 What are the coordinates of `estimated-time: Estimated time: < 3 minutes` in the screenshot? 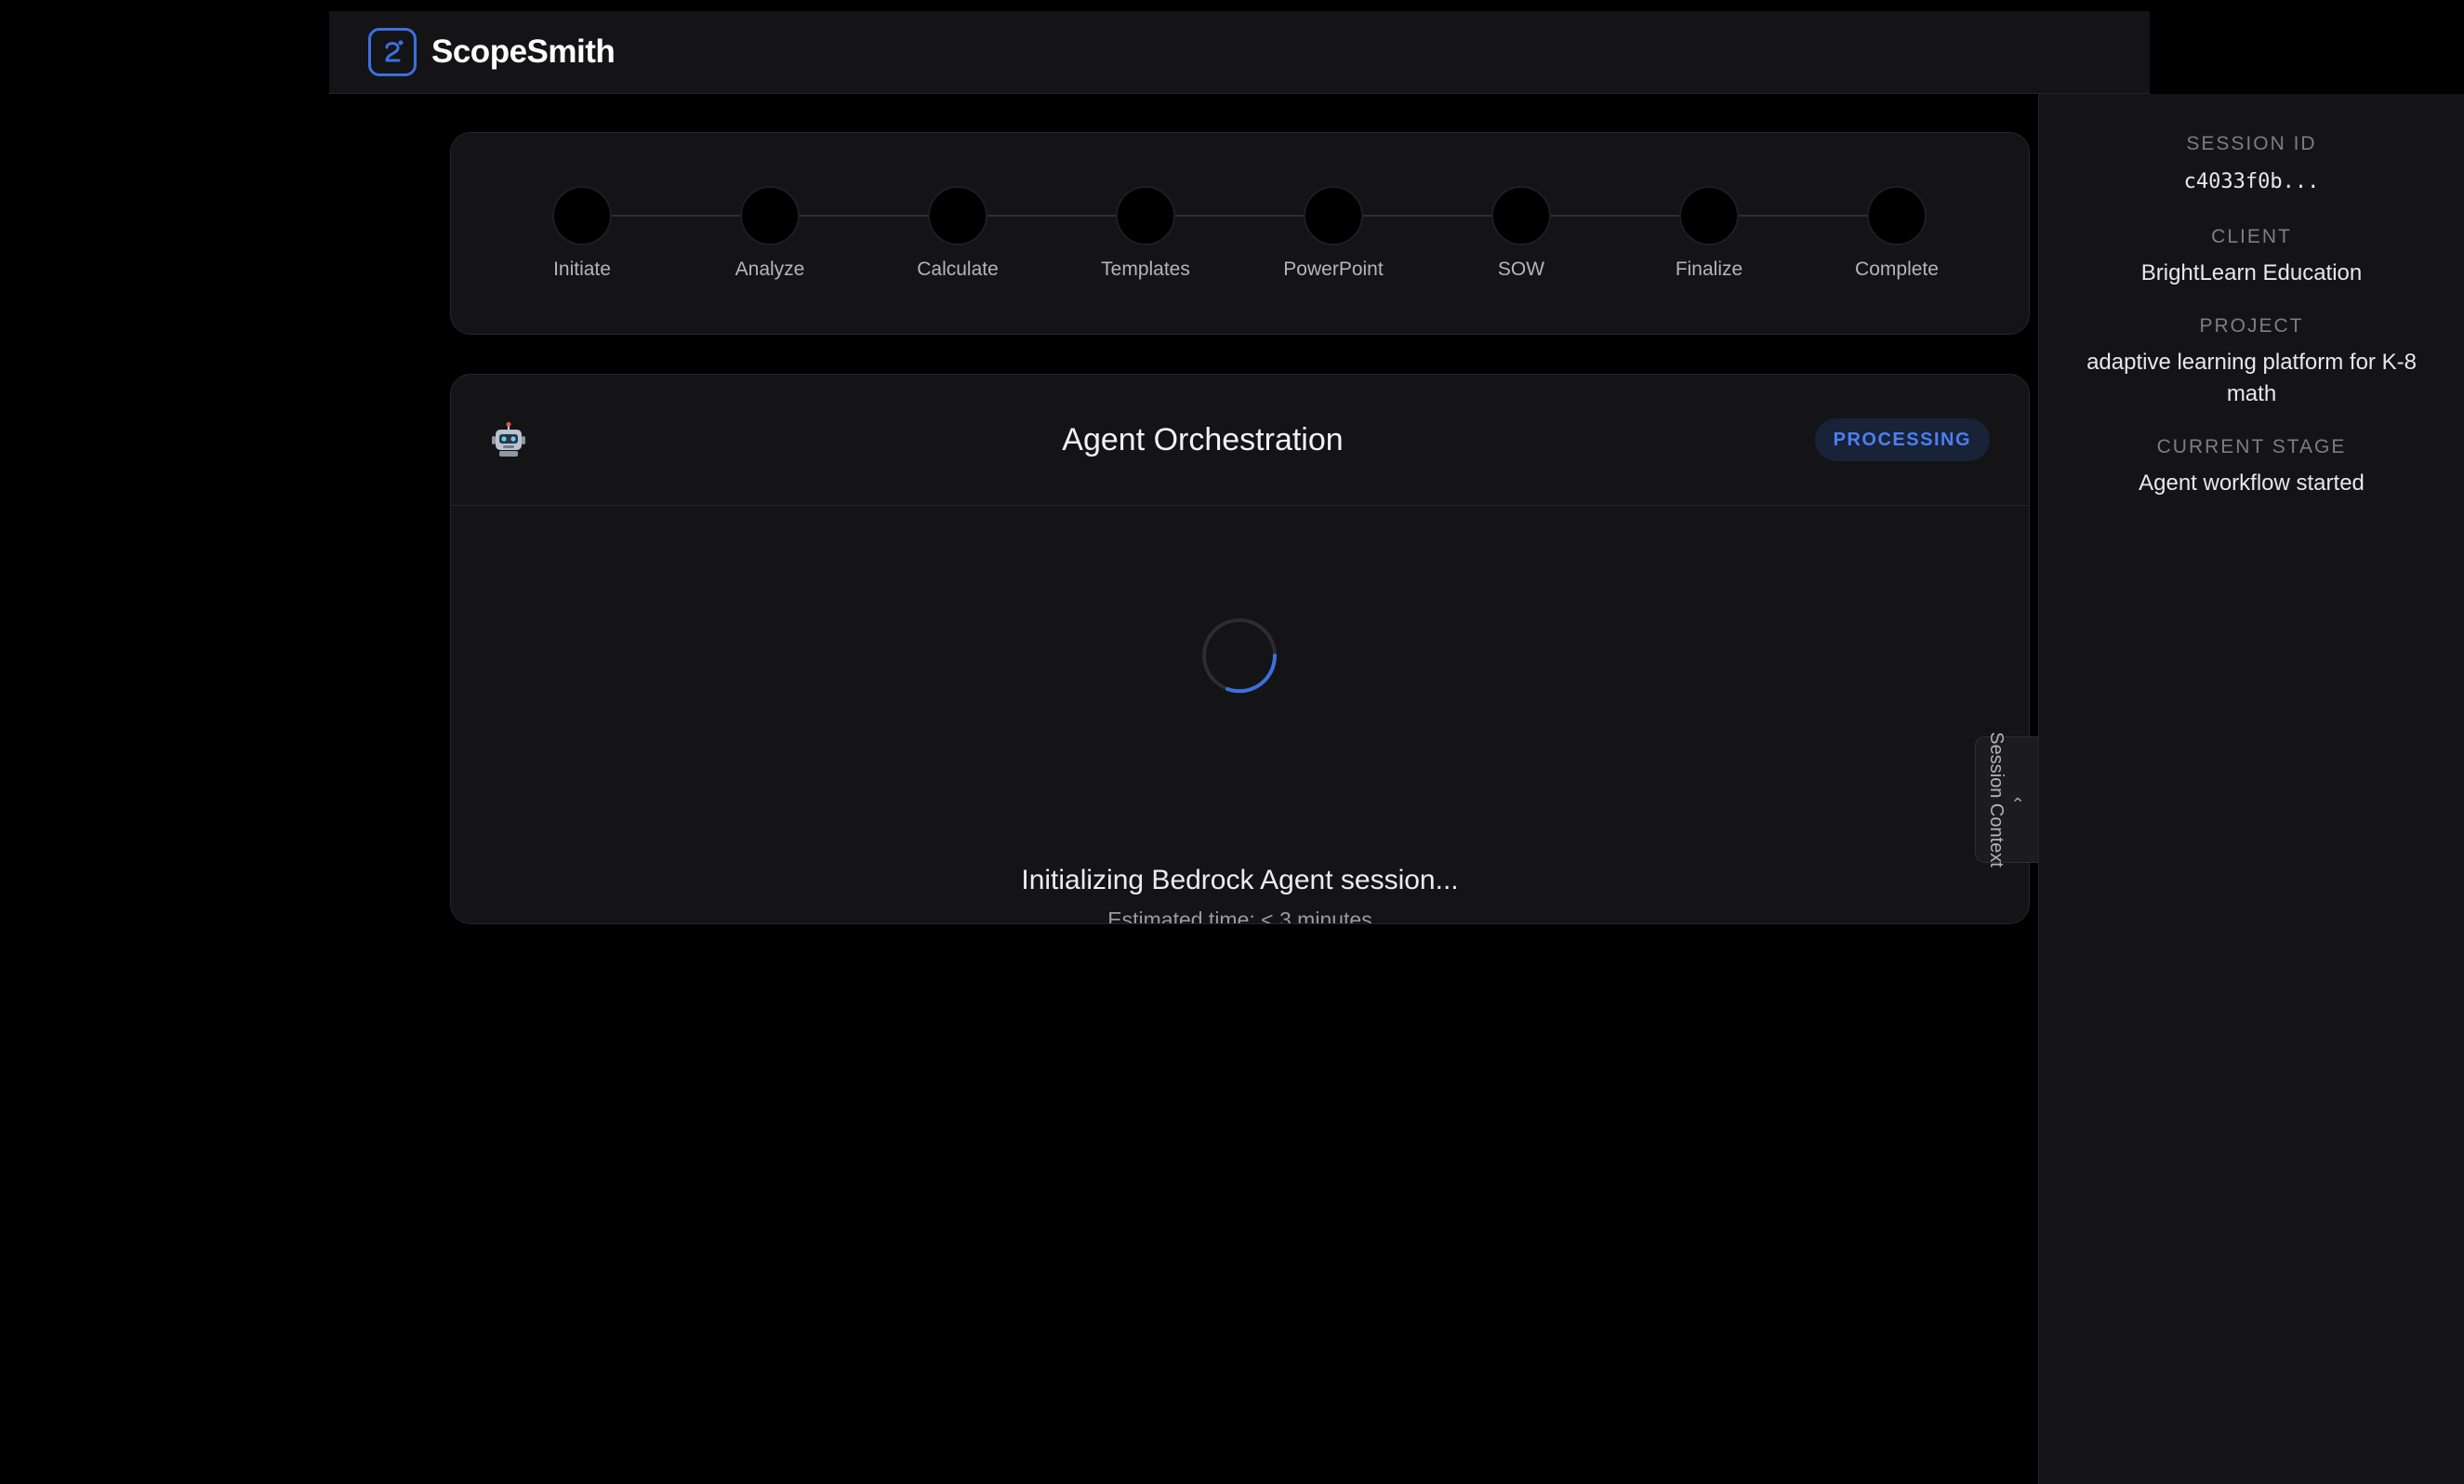 It's located at (1239, 916).